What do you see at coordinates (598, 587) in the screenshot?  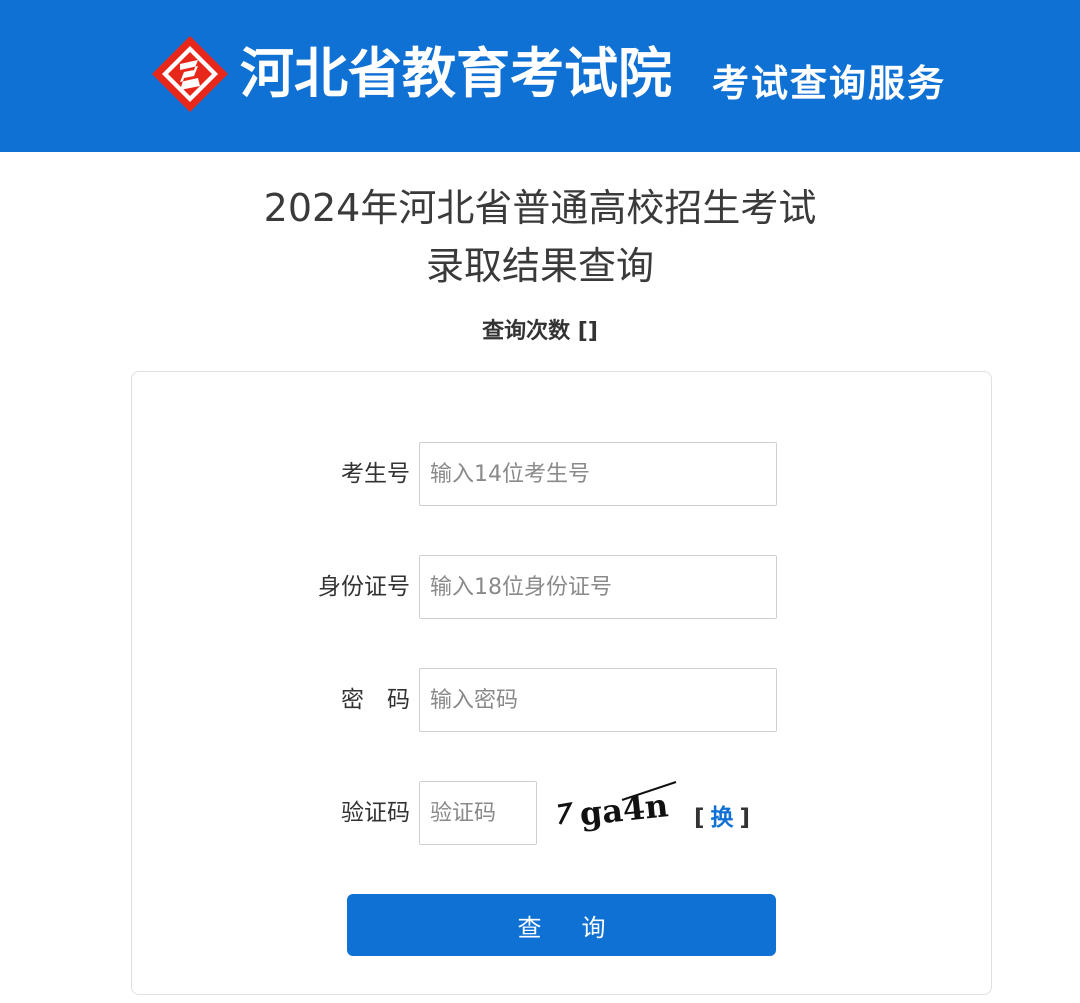 I see `id-no-input` at bounding box center [598, 587].